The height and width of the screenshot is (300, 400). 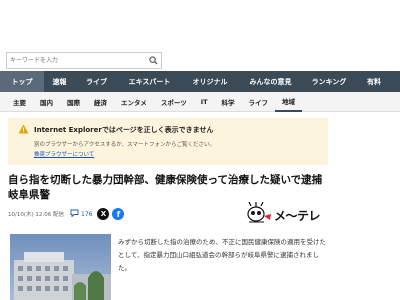 What do you see at coordinates (60, 267) in the screenshot?
I see `article-photo` at bounding box center [60, 267].